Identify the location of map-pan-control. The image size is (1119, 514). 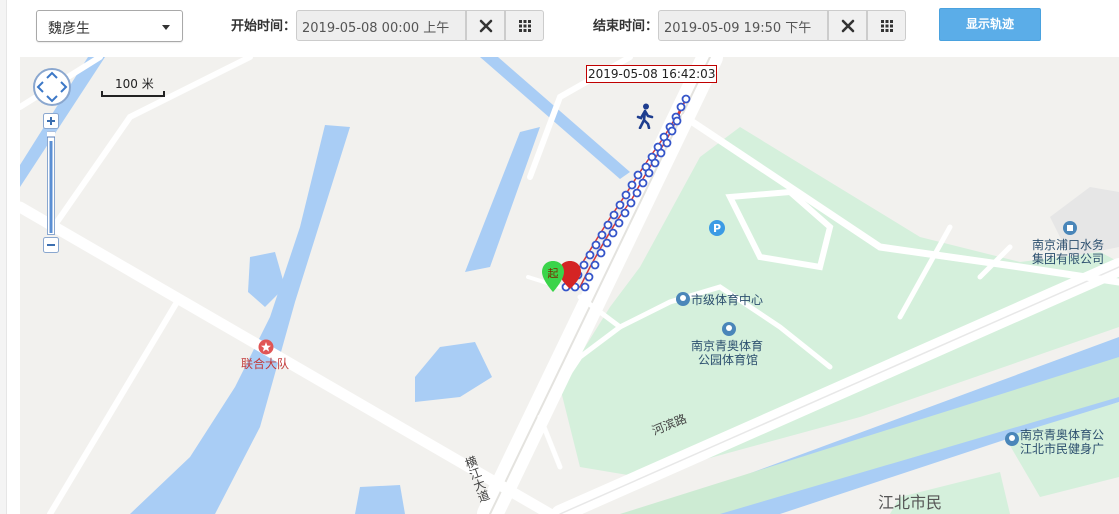
(52, 87).